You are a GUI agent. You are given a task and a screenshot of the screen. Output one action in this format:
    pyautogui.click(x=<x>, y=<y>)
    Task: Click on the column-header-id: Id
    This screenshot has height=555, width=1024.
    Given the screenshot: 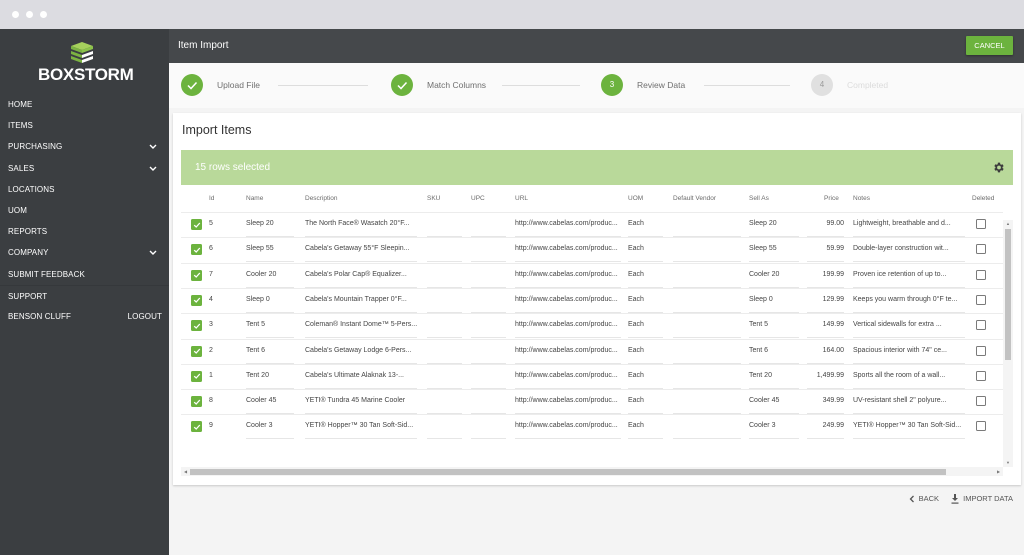 What is the action you would take?
    pyautogui.click(x=211, y=198)
    